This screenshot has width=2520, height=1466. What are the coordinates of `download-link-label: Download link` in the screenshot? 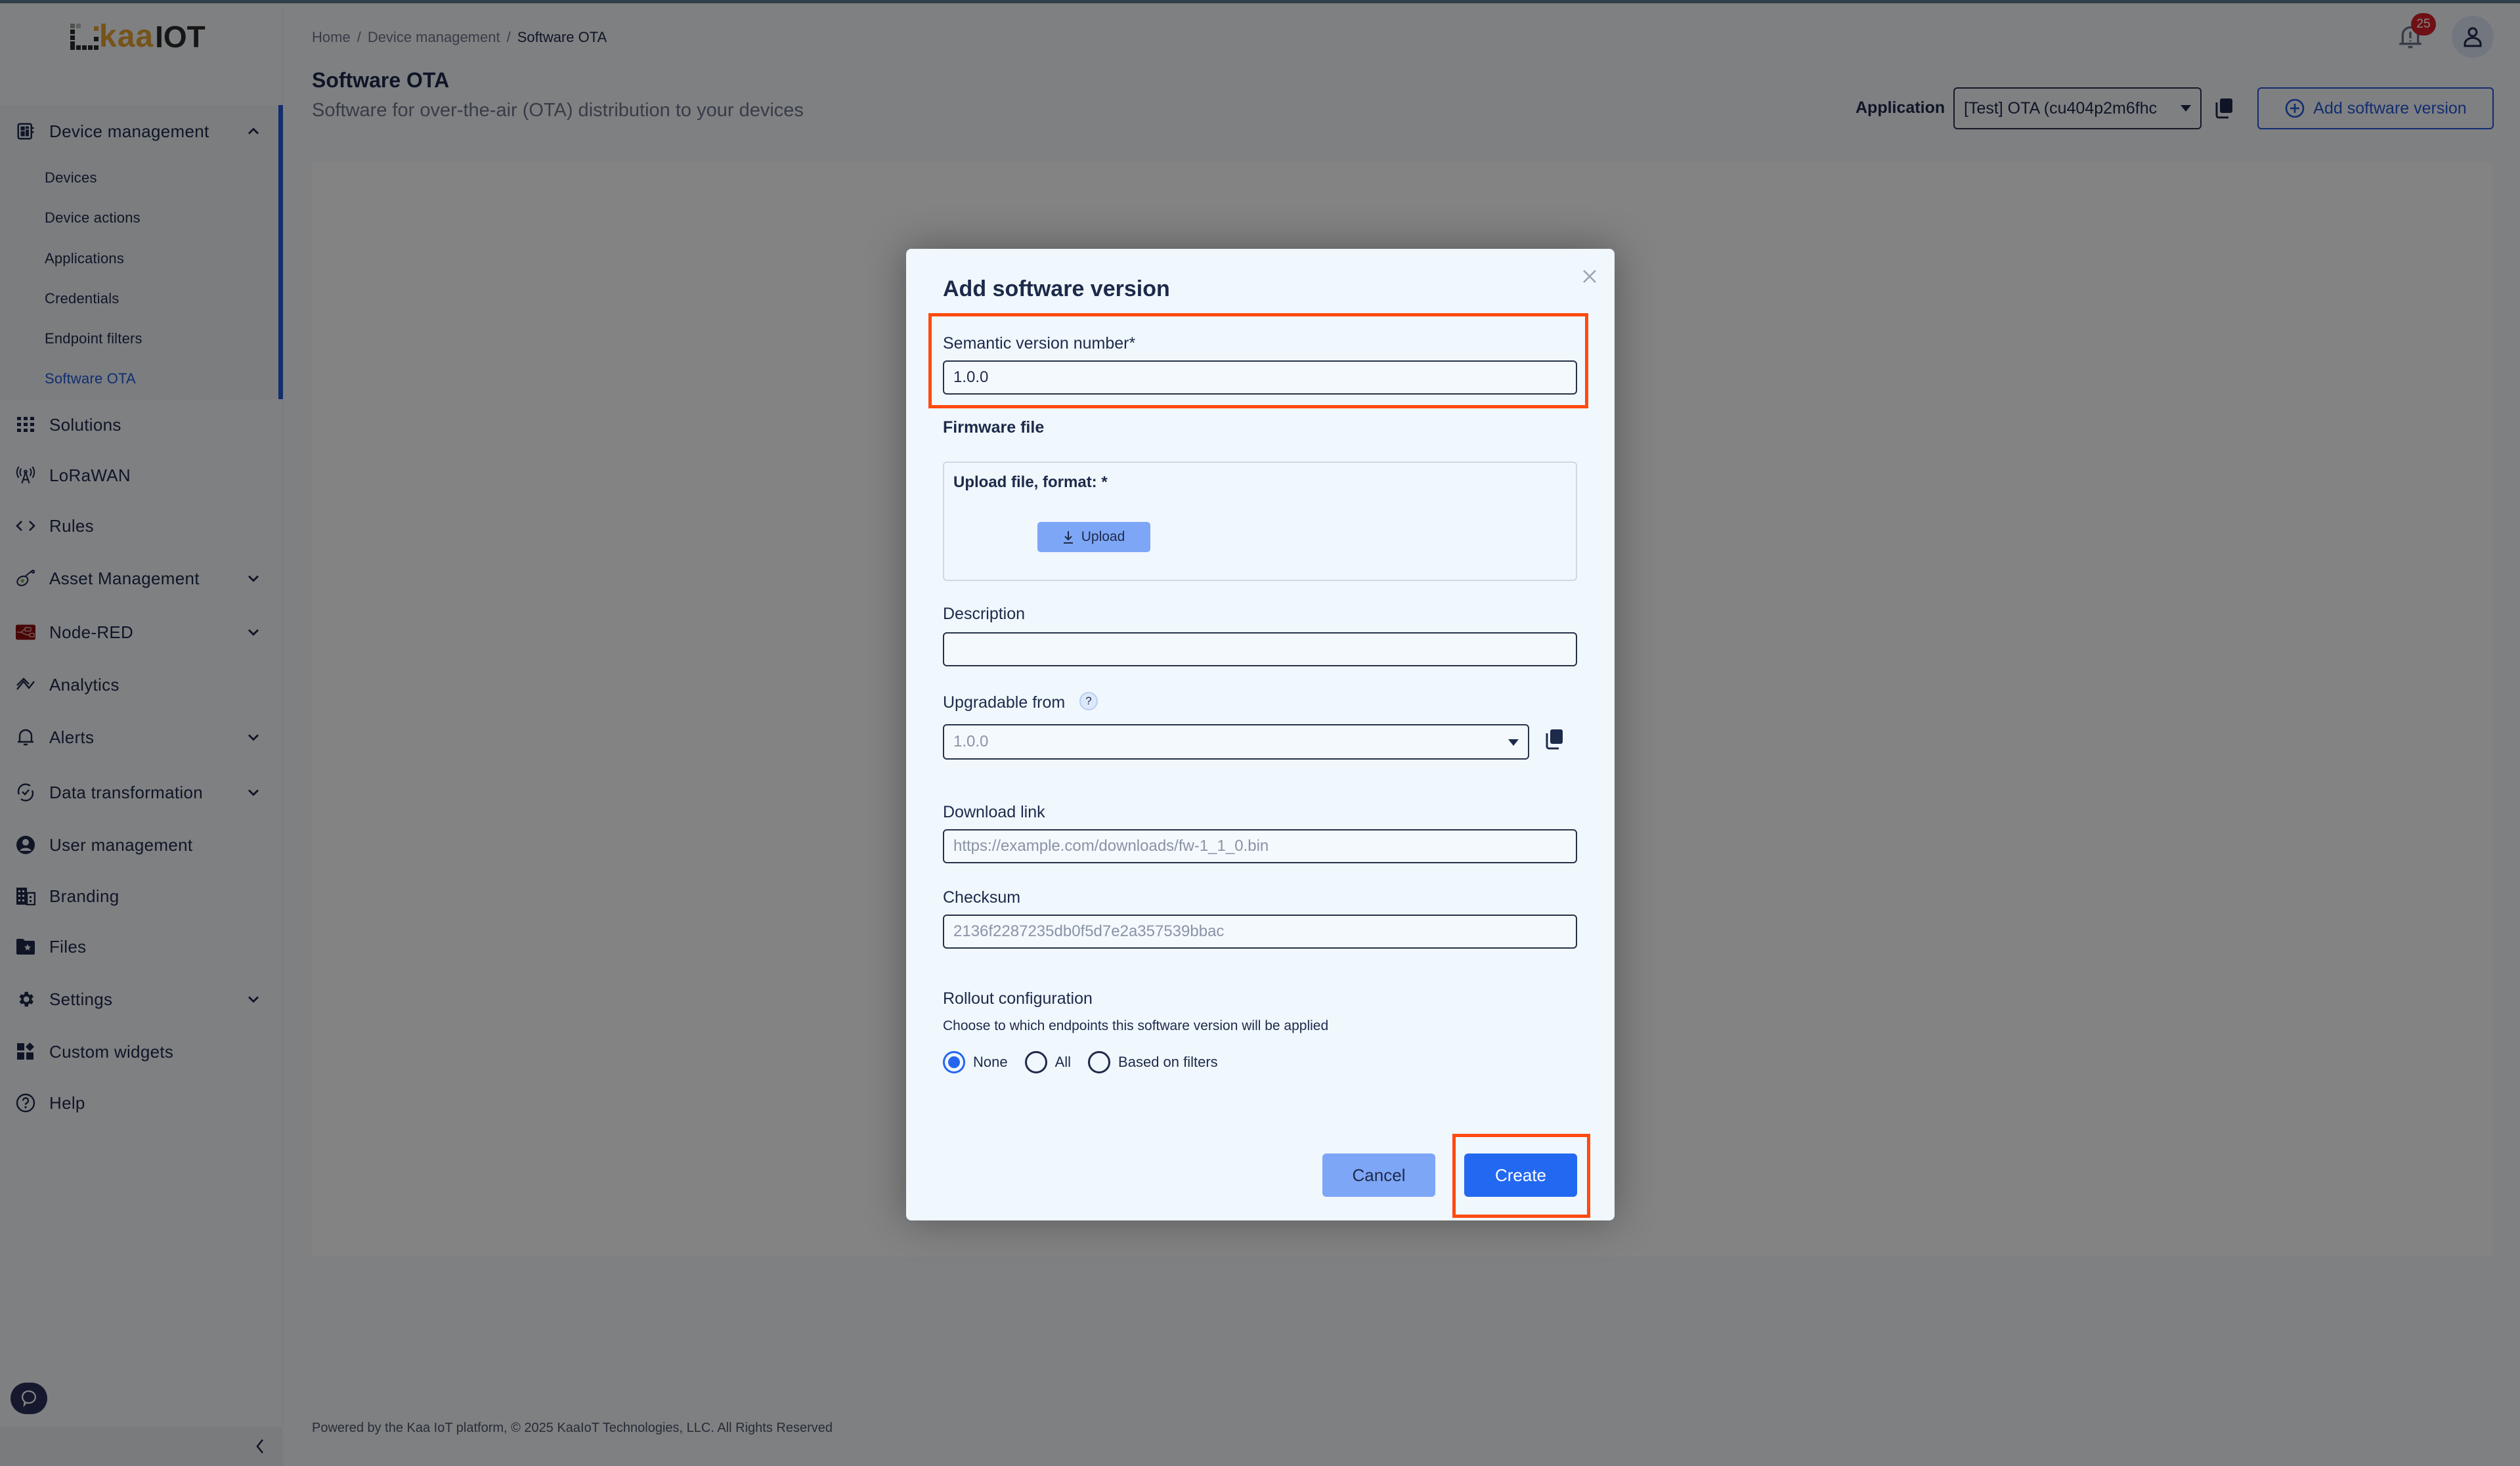 It's located at (994, 812).